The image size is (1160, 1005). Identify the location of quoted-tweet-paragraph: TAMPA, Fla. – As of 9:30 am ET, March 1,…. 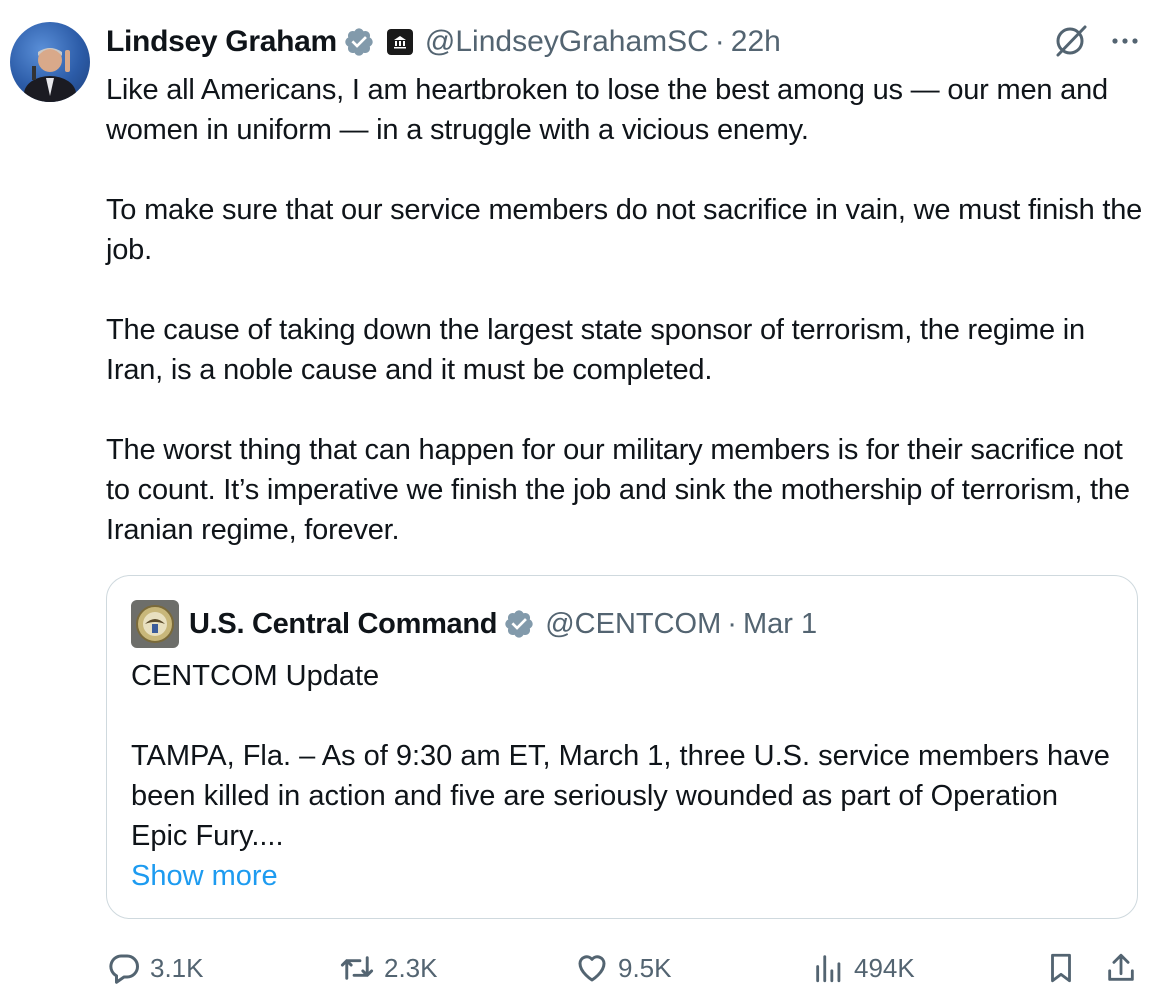
(620, 796).